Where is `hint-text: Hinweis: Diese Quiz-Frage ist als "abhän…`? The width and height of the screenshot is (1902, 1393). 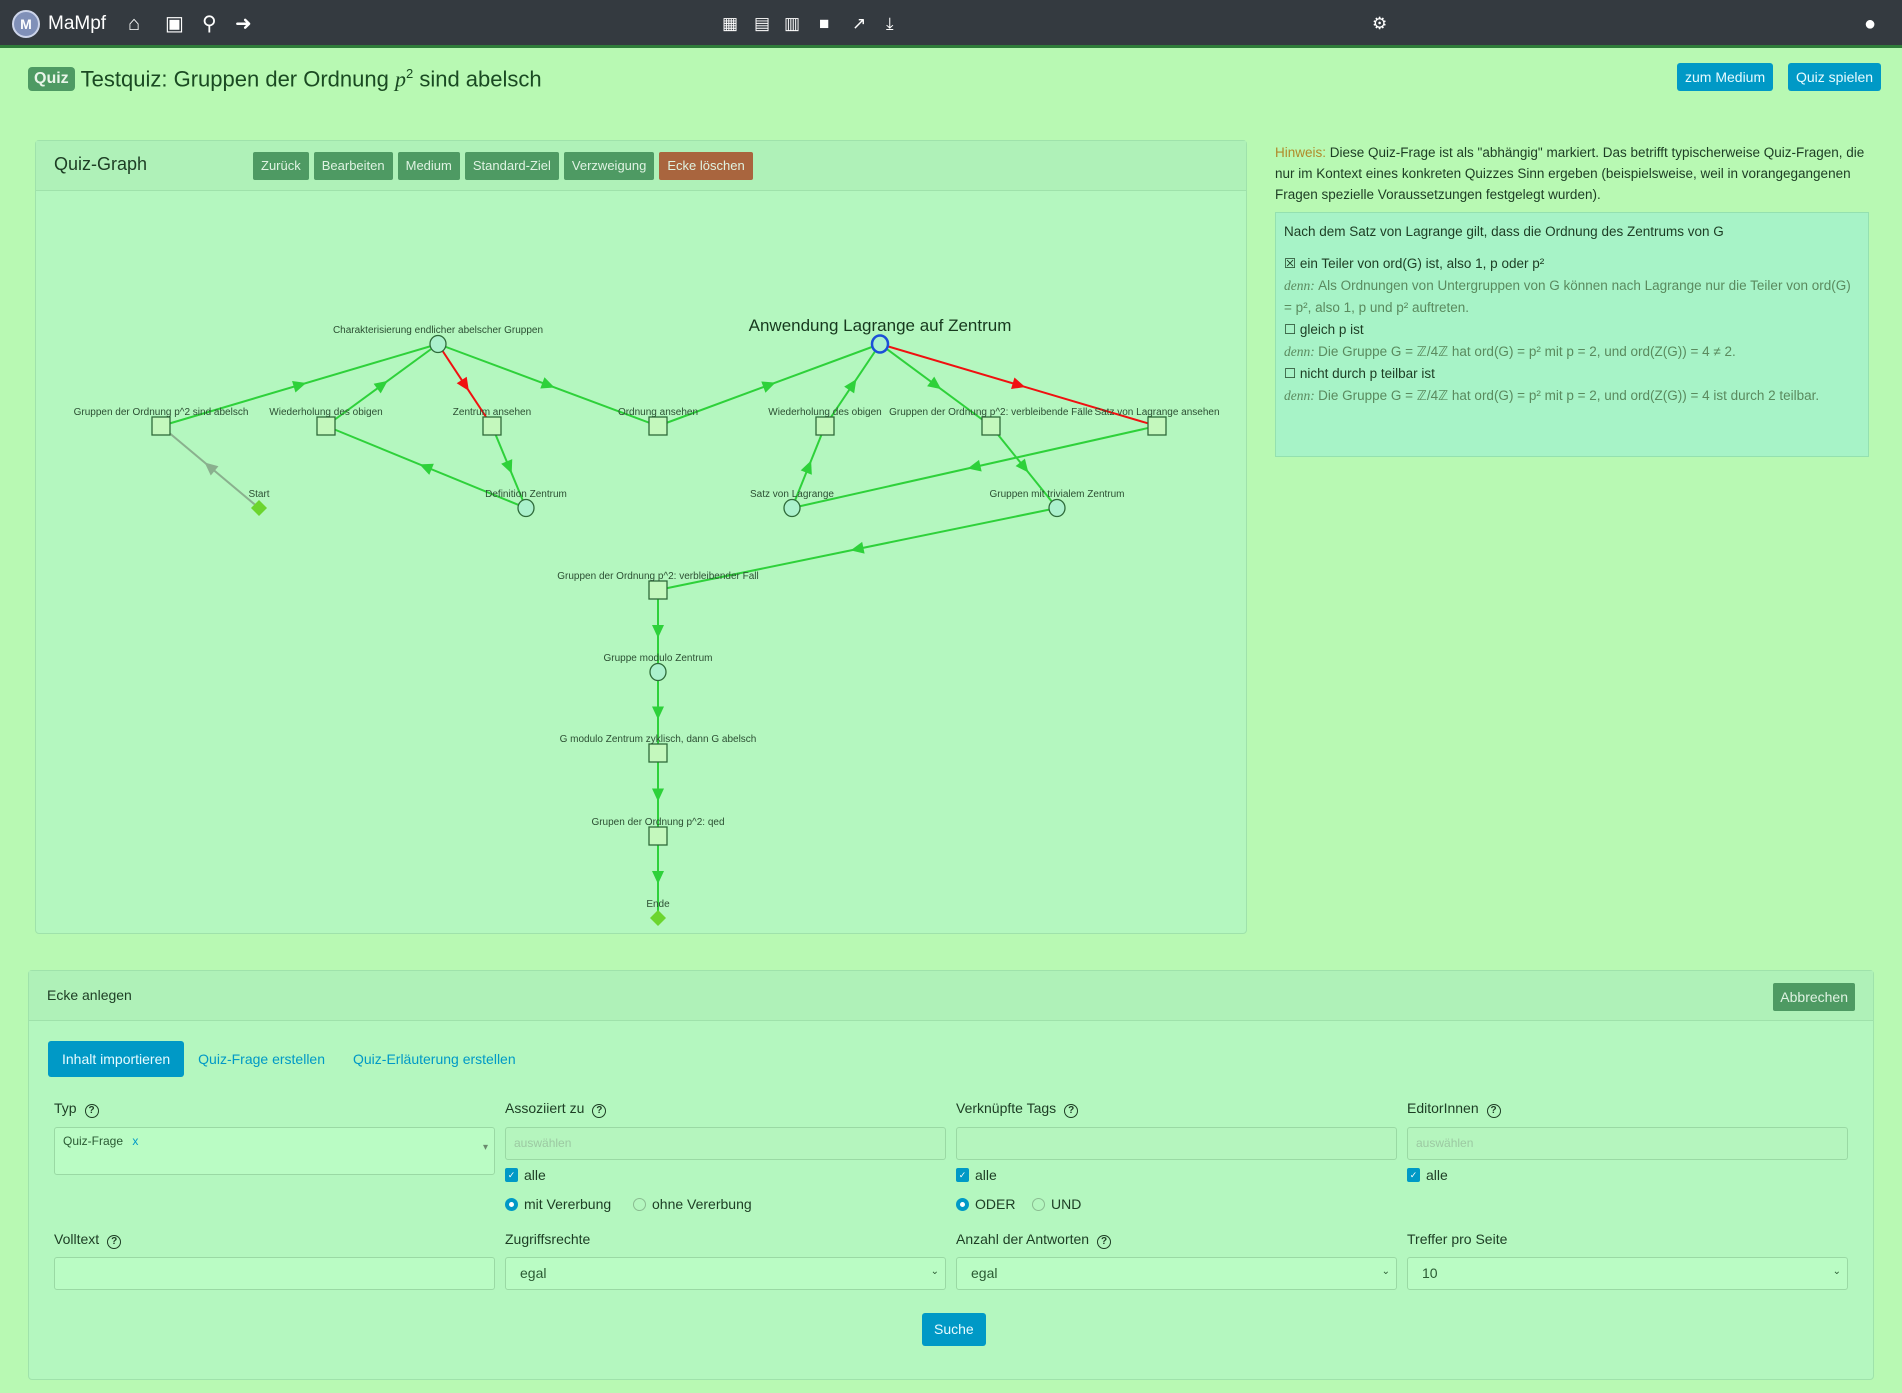
hint-text: Hinweis: Diese Quiz-Frage ist als "abhän… is located at coordinates (1575, 173).